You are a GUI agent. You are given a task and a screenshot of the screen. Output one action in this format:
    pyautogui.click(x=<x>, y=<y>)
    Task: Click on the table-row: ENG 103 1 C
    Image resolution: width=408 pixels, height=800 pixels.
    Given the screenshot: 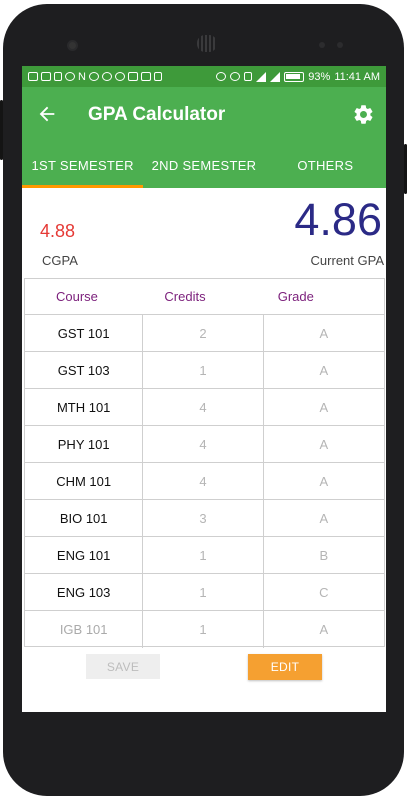 What is the action you would take?
    pyautogui.click(x=204, y=592)
    